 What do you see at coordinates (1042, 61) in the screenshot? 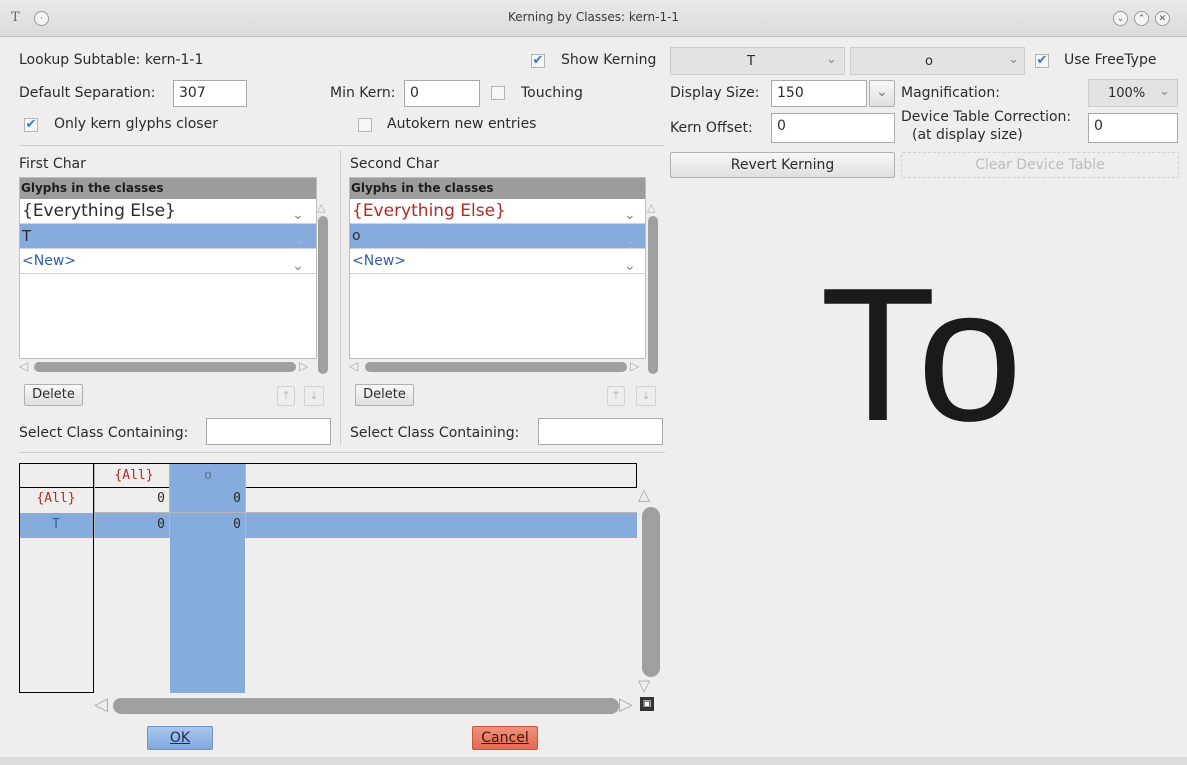
I see `use-freetype-checkbox: ✔` at bounding box center [1042, 61].